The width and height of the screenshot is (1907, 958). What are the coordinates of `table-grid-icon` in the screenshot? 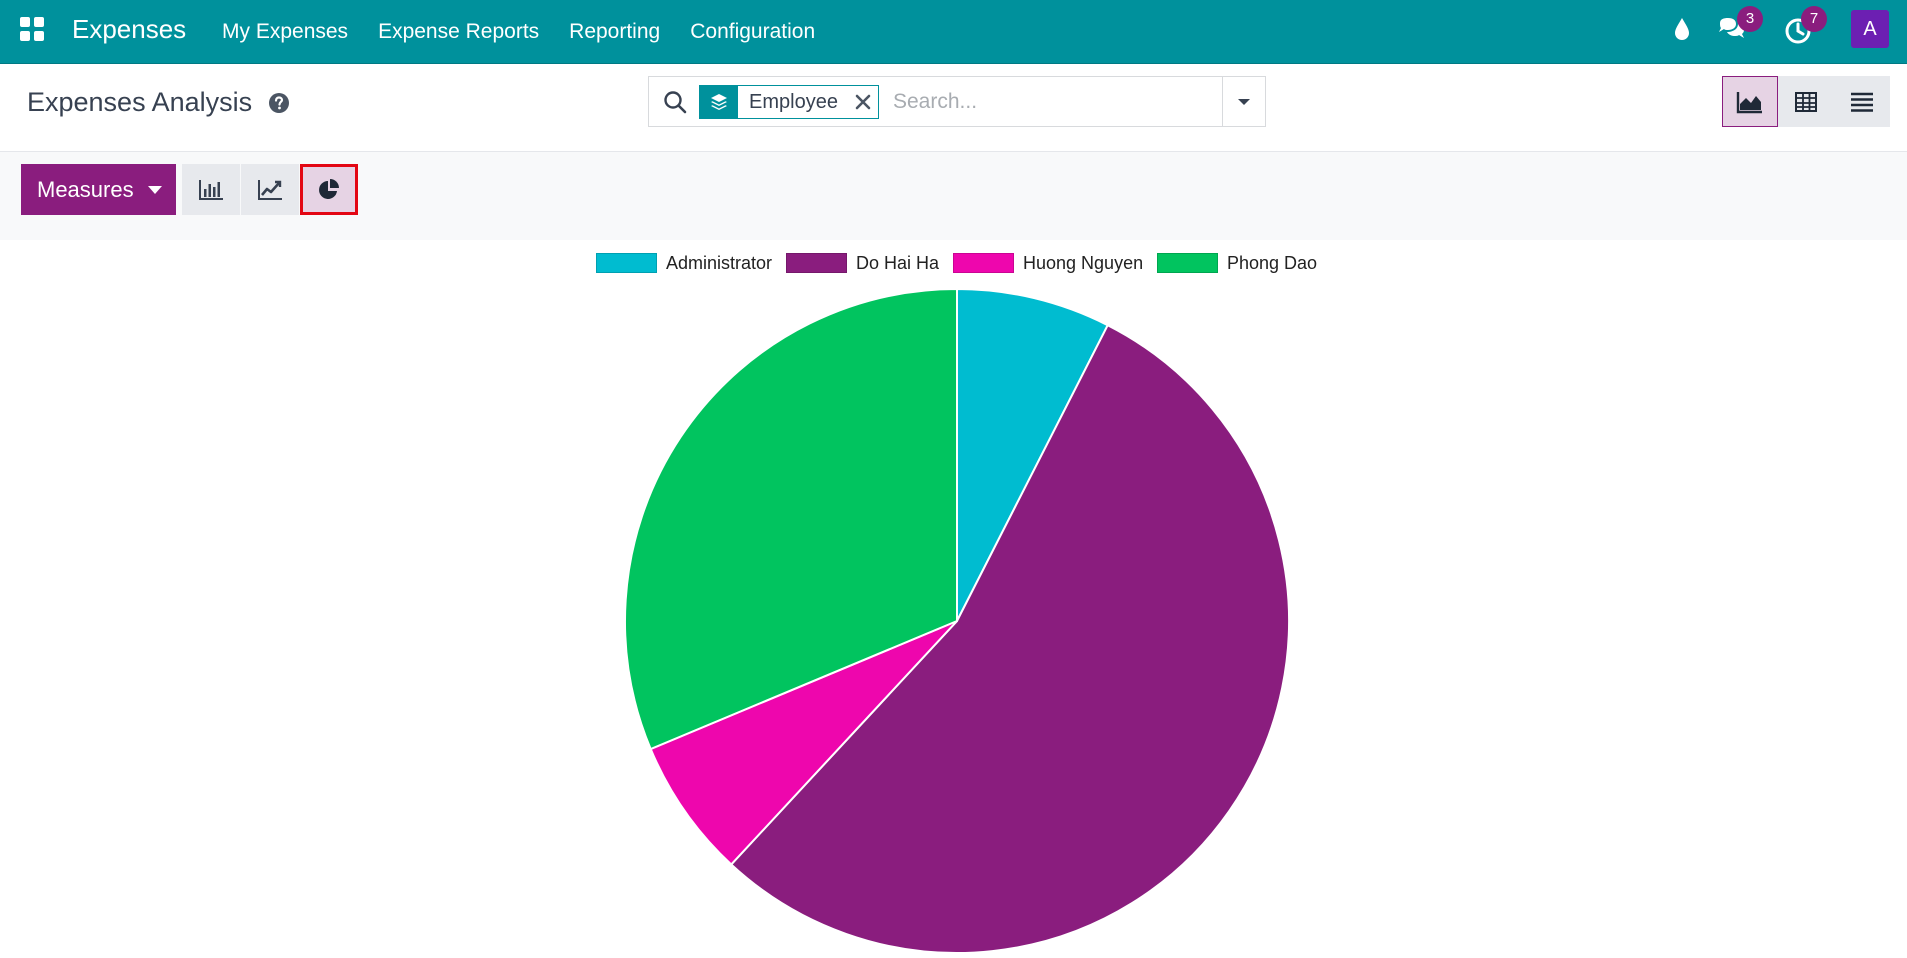 It's located at (1806, 101).